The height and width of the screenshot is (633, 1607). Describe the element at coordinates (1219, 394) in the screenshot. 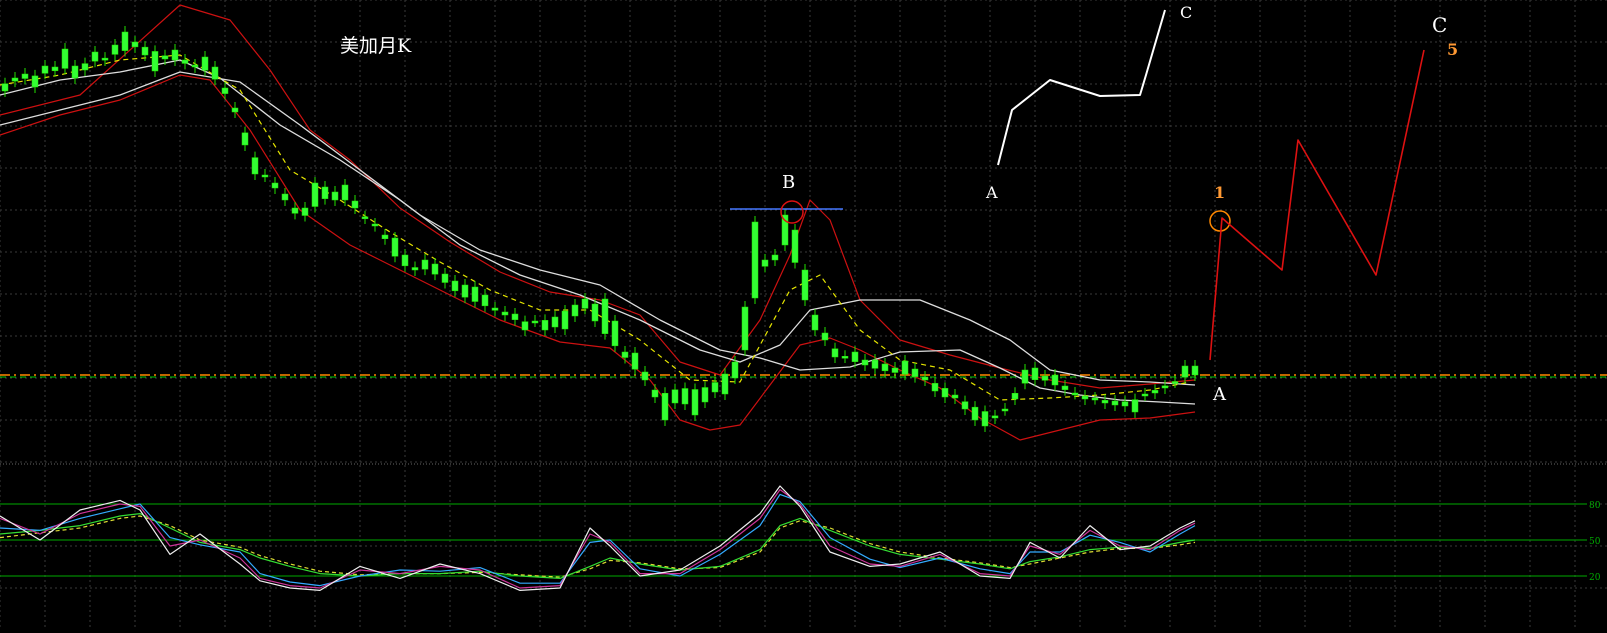

I see `label-a-end: A` at that location.